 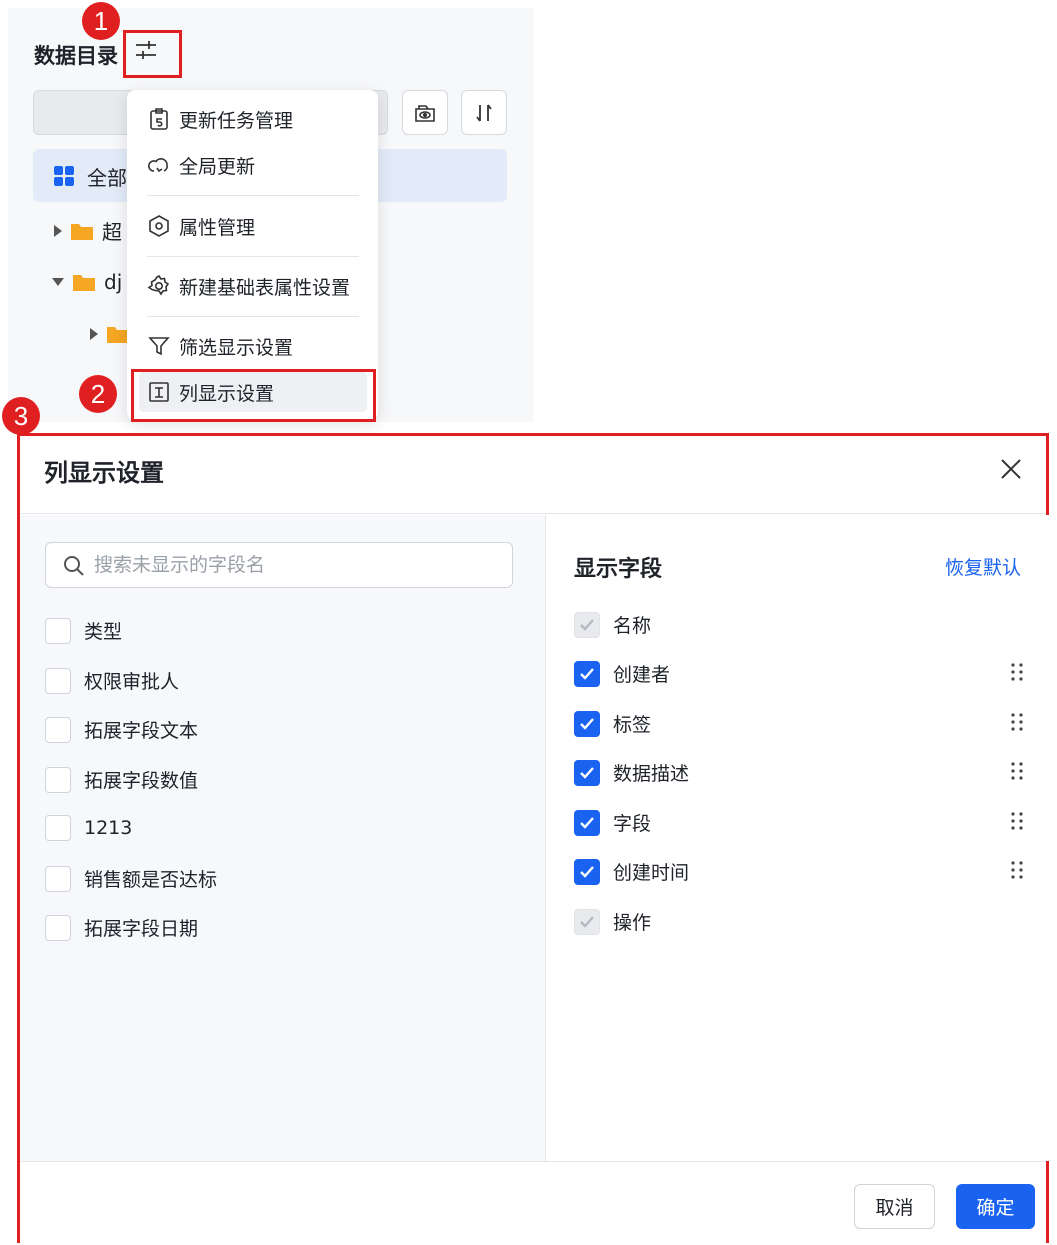 What do you see at coordinates (74, 566) in the screenshot?
I see `search-icon` at bounding box center [74, 566].